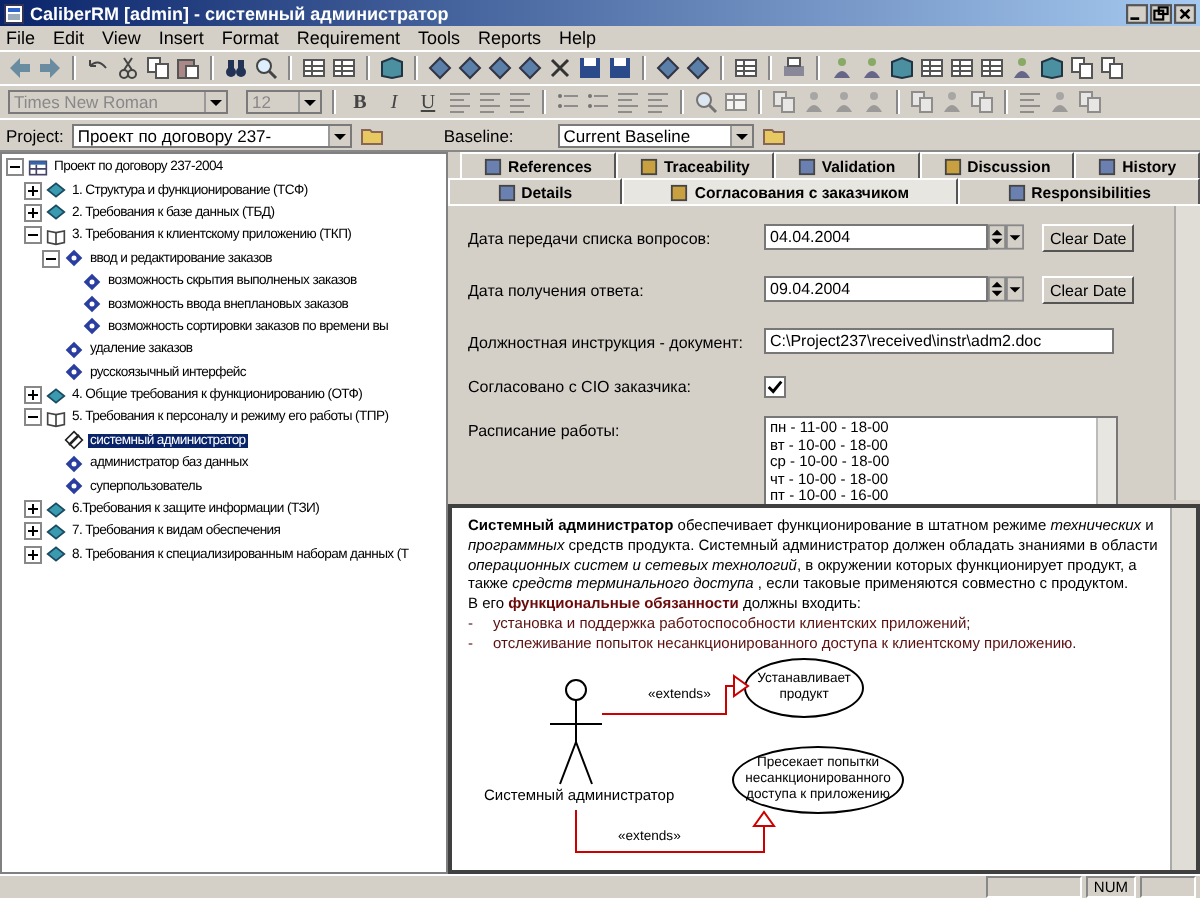 The width and height of the screenshot is (1200, 898). Describe the element at coordinates (438, 38) in the screenshot. I see `menu-item: Tools` at that location.